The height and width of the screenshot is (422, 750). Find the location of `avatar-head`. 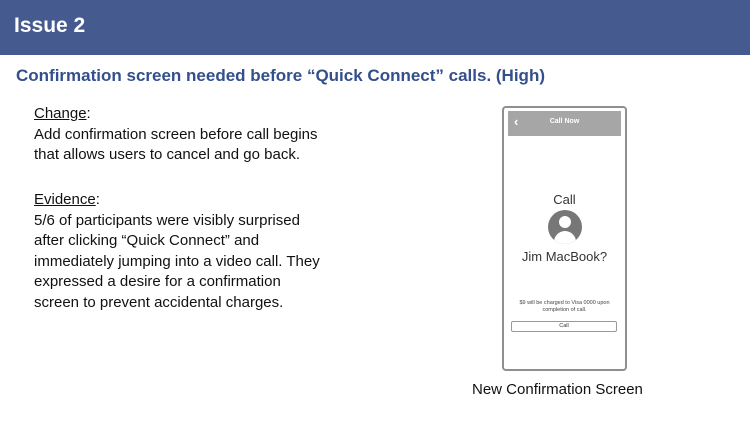

avatar-head is located at coordinates (565, 222).